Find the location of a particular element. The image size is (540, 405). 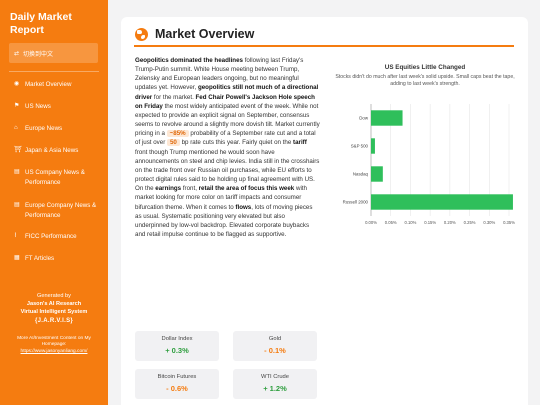

x-tick-label: 0.25% is located at coordinates (470, 222).